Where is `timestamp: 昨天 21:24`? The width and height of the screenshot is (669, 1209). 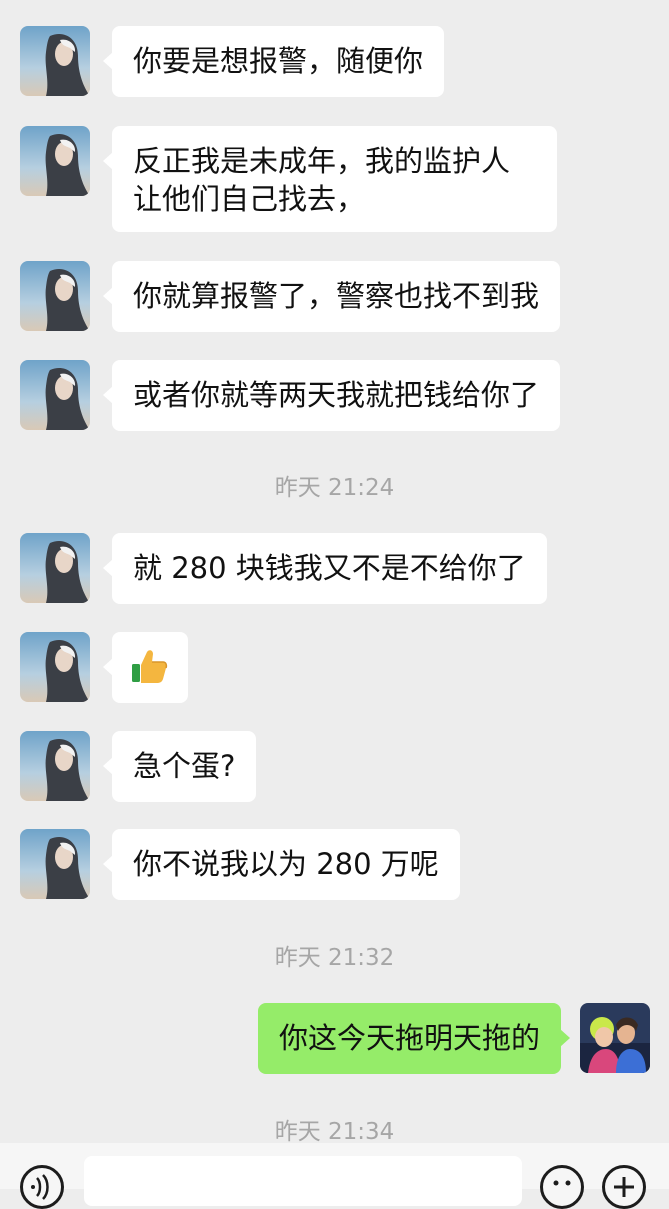 timestamp: 昨天 21:24 is located at coordinates (334, 488).